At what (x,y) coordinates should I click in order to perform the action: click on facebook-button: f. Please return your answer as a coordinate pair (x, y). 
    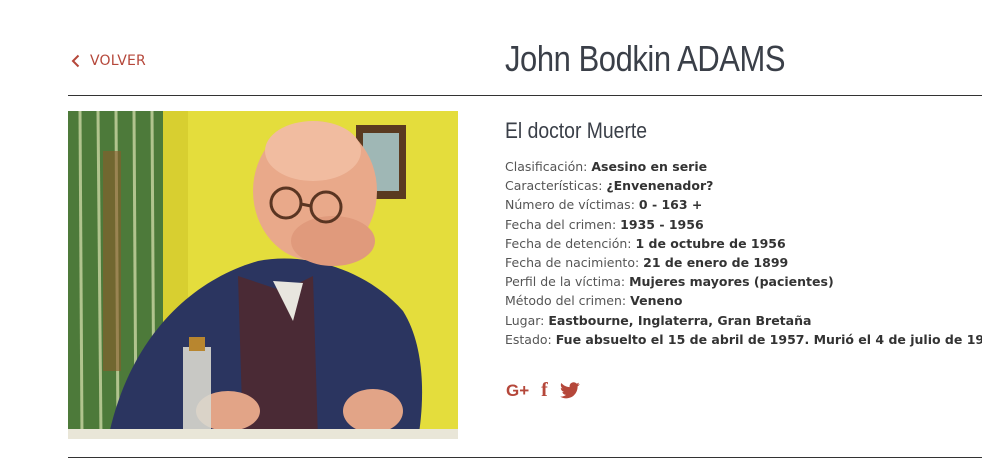
    Looking at the image, I should click on (544, 390).